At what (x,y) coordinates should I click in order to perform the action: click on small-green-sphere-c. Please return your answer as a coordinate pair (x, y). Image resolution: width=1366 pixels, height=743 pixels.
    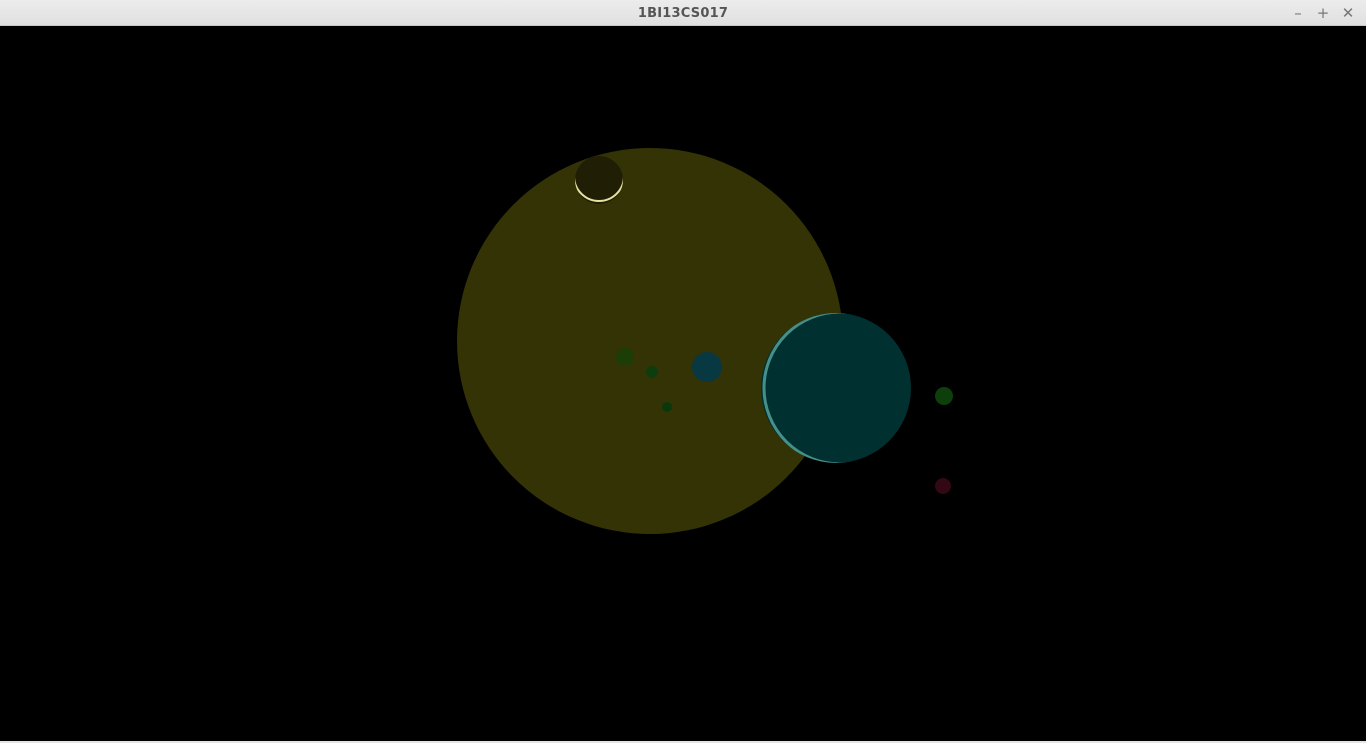
    Looking at the image, I should click on (667, 407).